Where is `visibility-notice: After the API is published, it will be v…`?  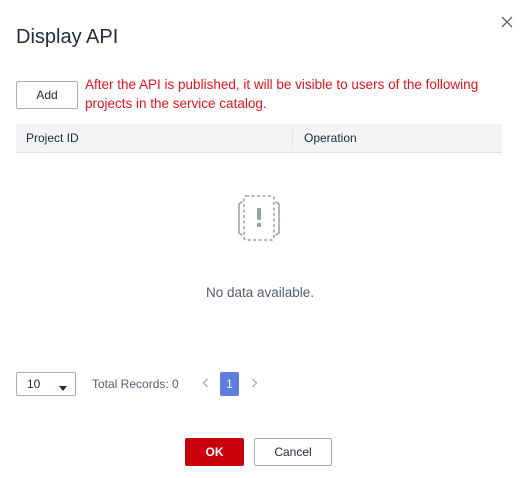 visibility-notice: After the API is published, it will be v… is located at coordinates (282, 94).